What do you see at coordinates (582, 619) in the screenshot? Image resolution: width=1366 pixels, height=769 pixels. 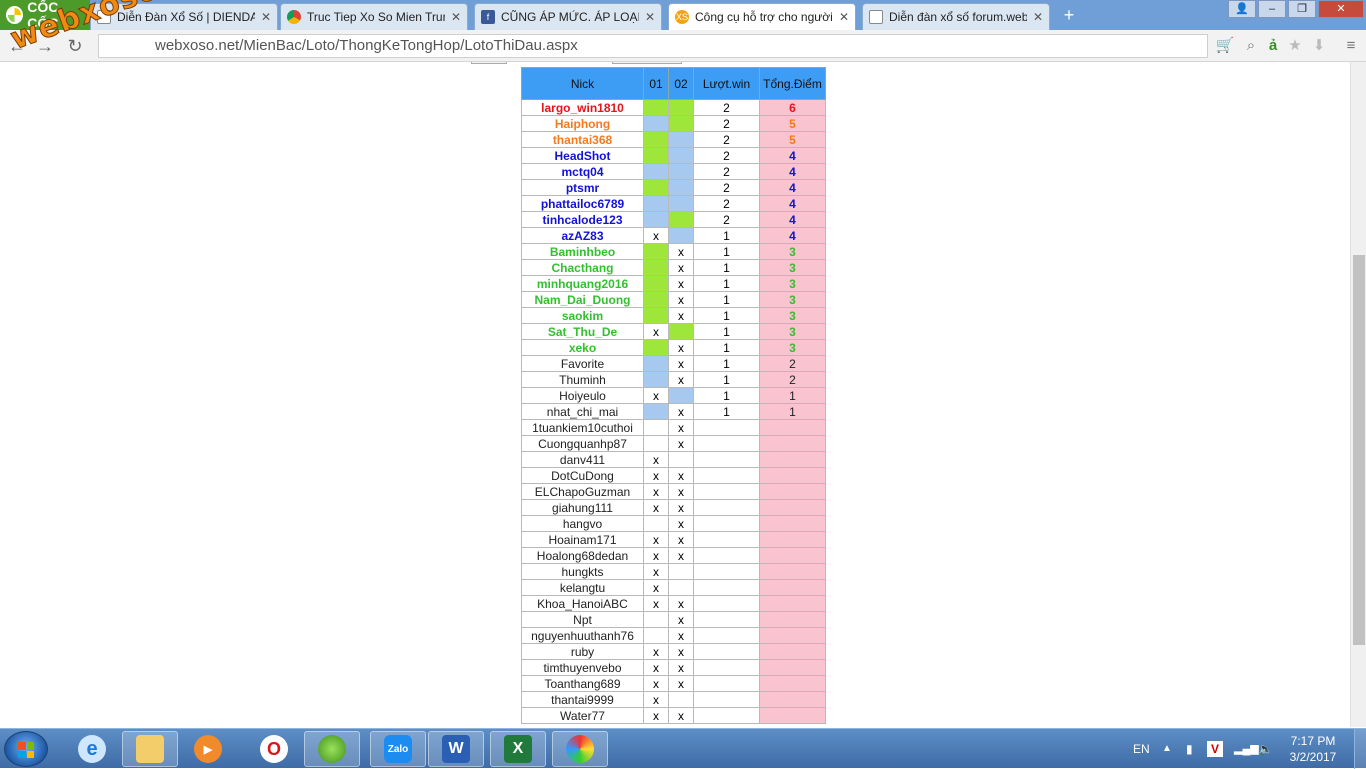 I see `cell-nick: Npt` at bounding box center [582, 619].